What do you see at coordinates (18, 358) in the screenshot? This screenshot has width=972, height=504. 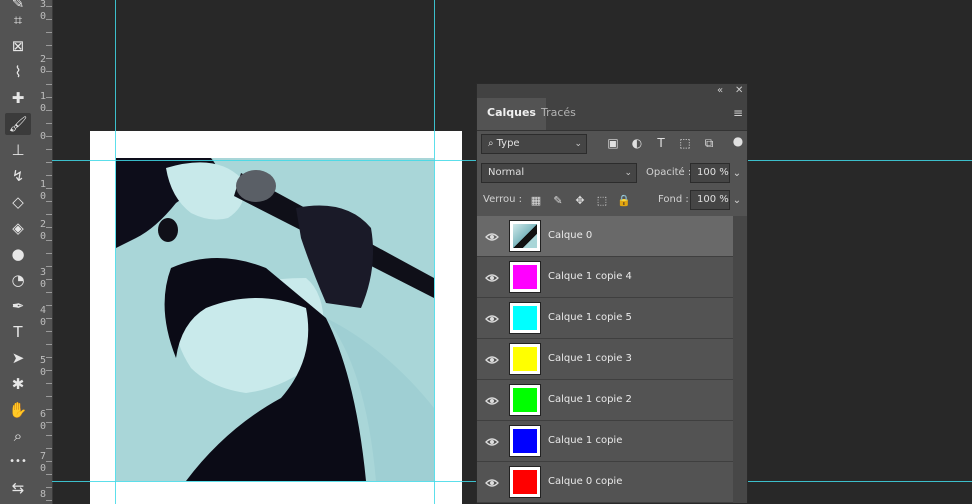 I see `path-selection-icon: ➤` at bounding box center [18, 358].